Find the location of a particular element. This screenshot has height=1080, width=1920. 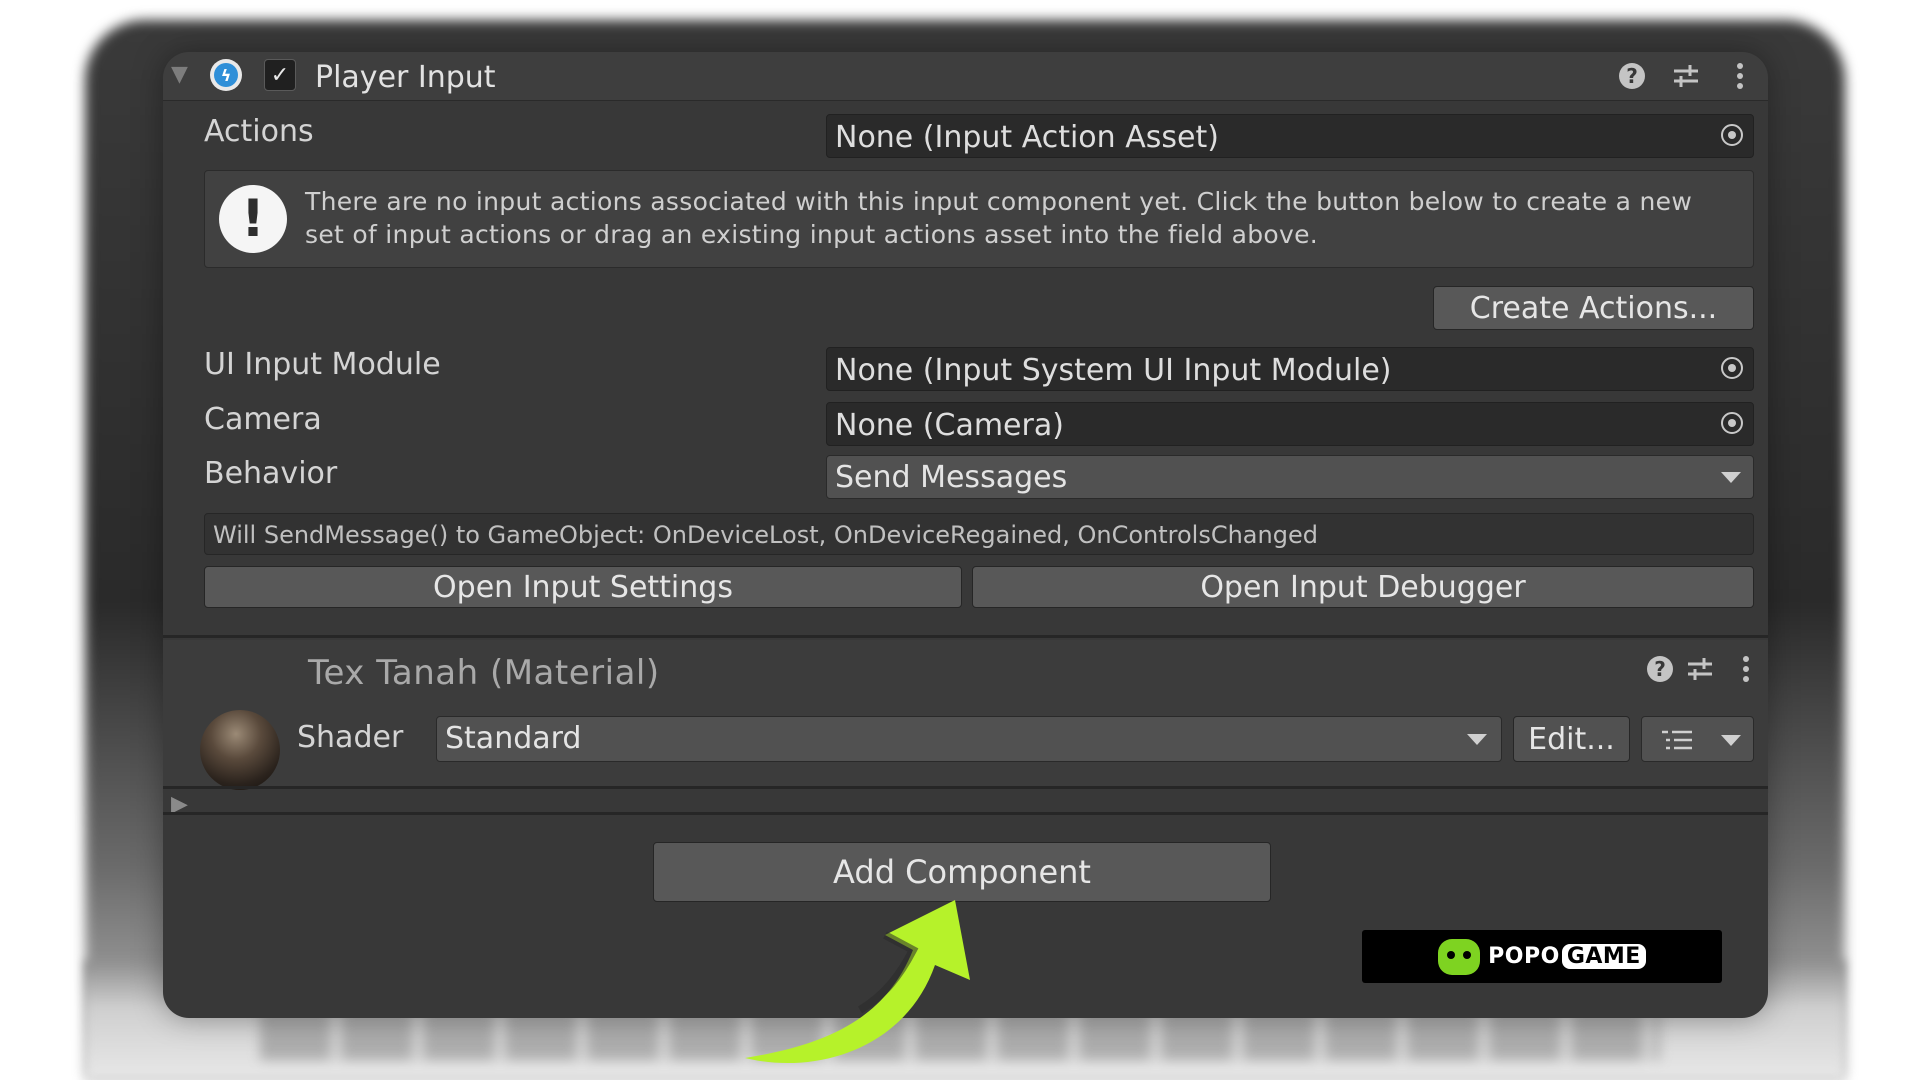

camera-label: Camera is located at coordinates (263, 419).